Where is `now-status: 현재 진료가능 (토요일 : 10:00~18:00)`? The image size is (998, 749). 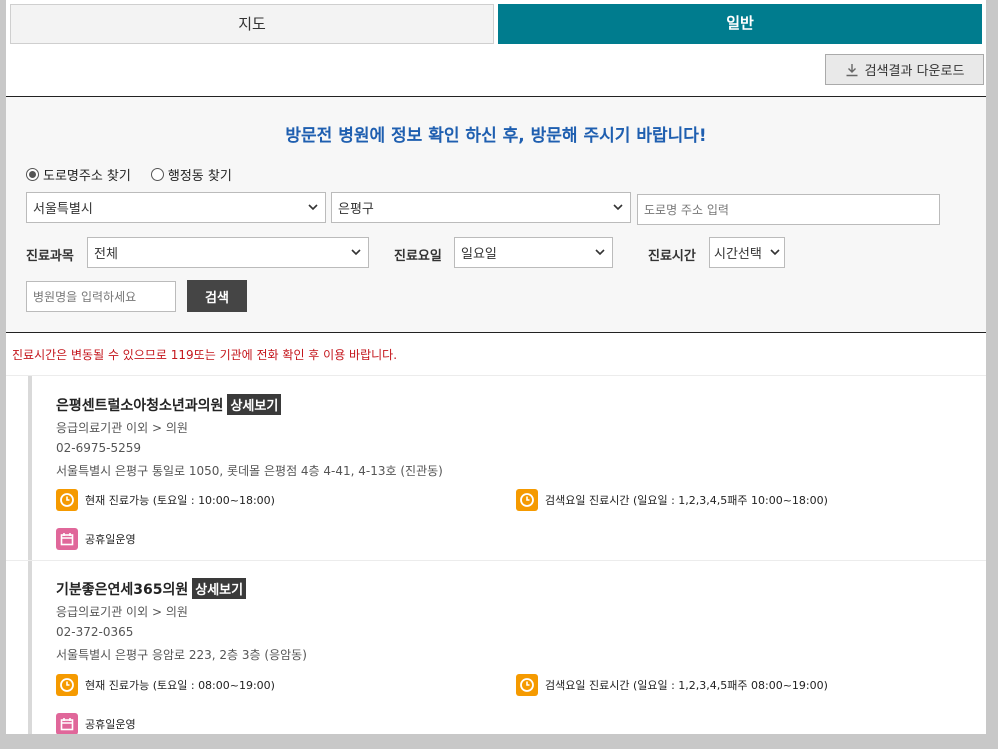
now-status: 현재 진료가능 (토요일 : 10:00~18:00) is located at coordinates (165, 500).